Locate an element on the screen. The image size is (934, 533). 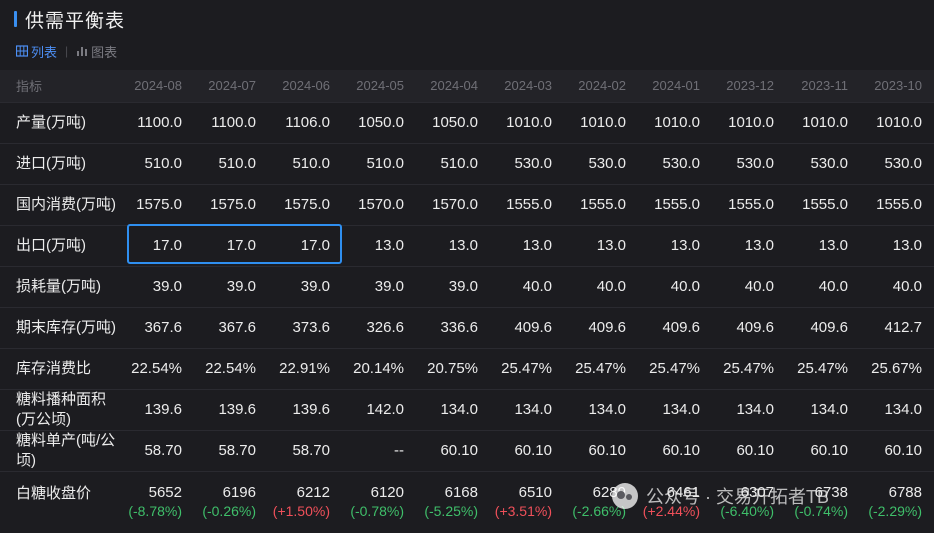
row-label: 损耗量(万吨) is located at coordinates (60, 286).